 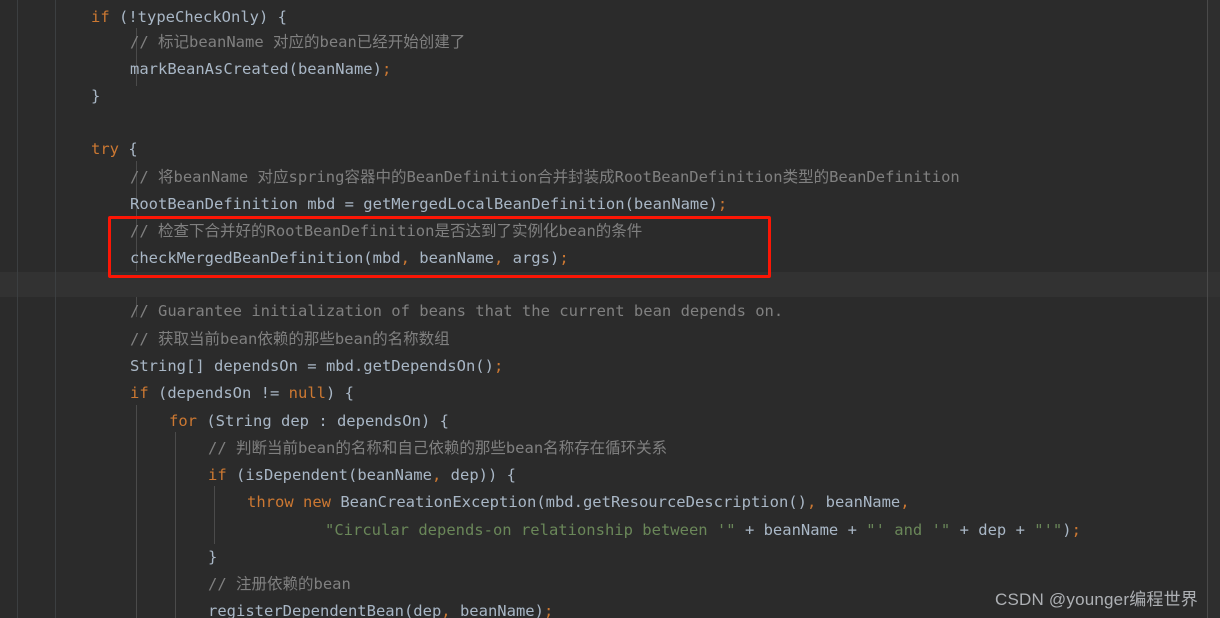 What do you see at coordinates (270, 502) in the screenshot?
I see `code-token-kw: throw` at bounding box center [270, 502].